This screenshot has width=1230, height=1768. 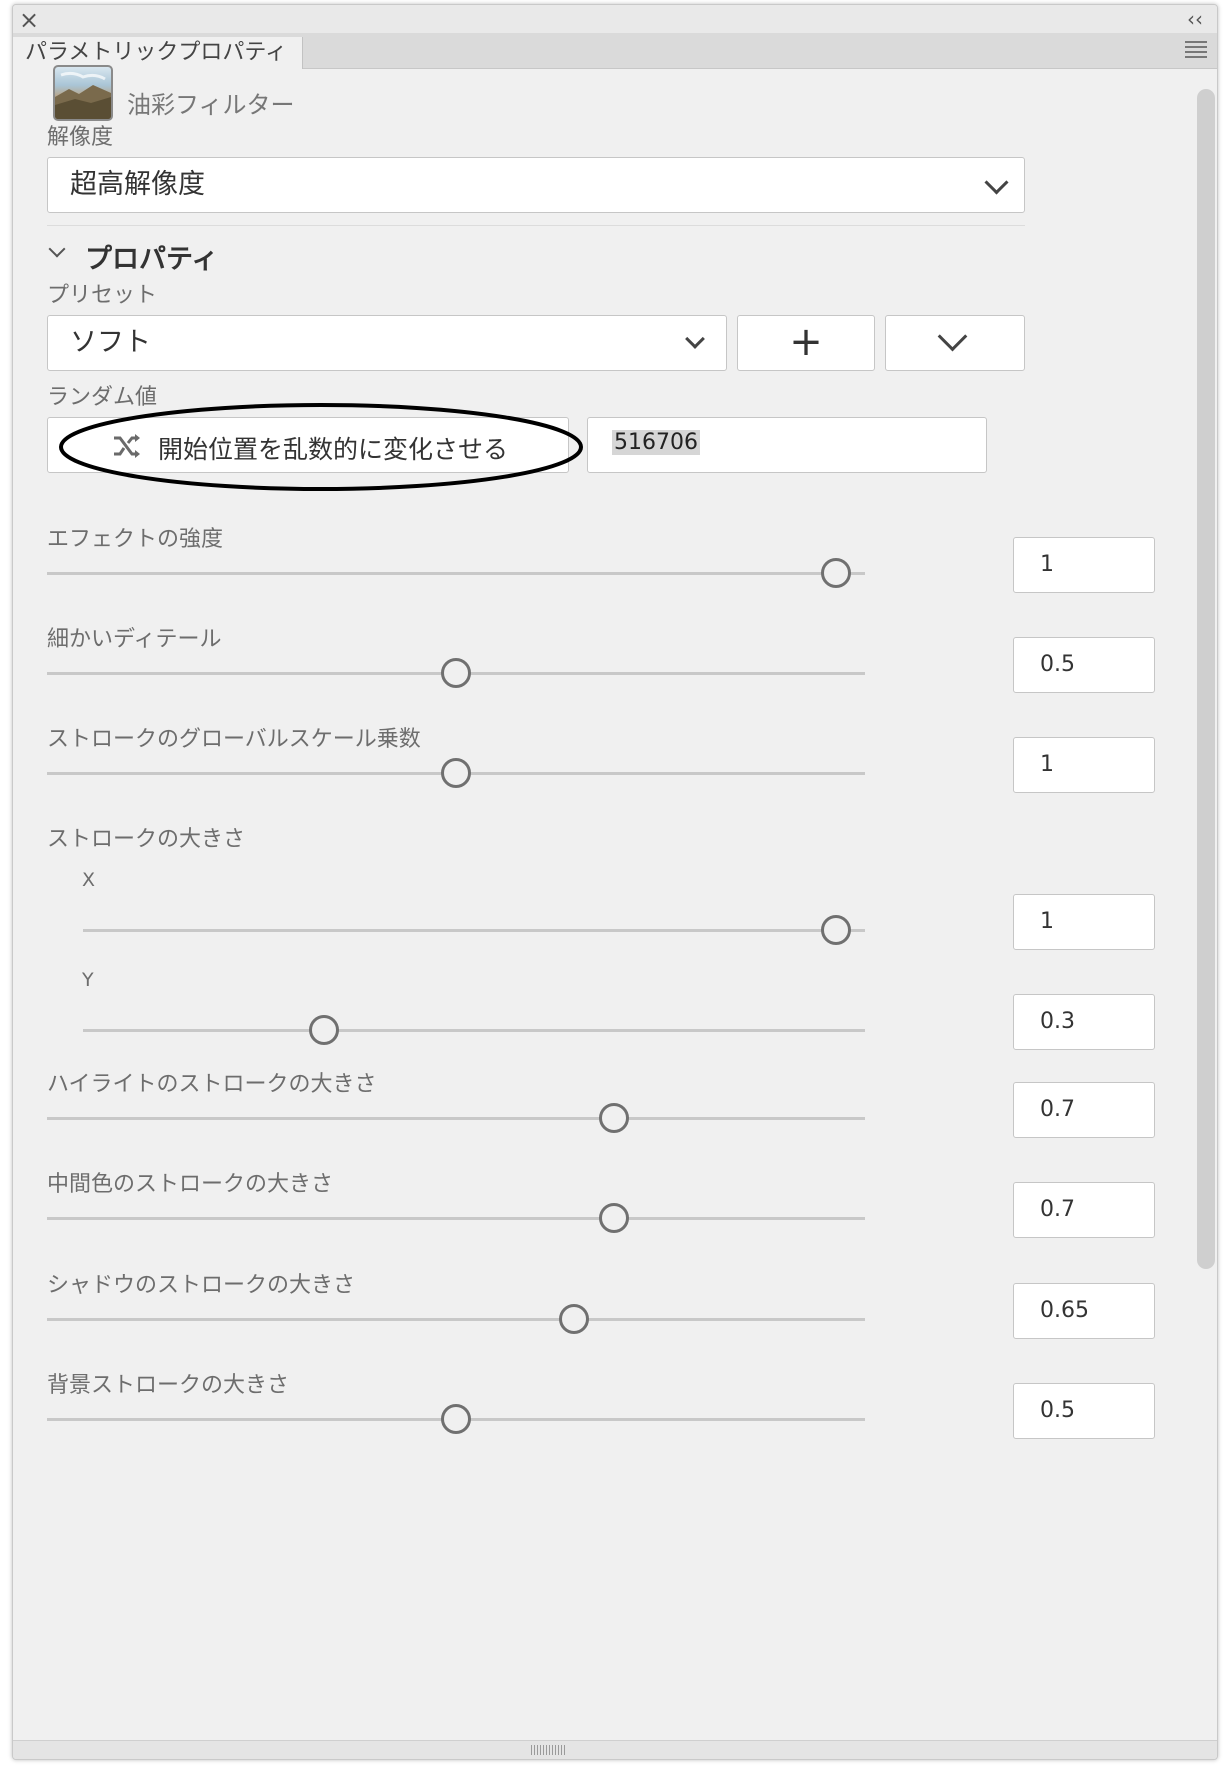 I want to click on stroke-slider-label-0: ハイライトのストロークの大きさ, so click(x=212, y=1084).